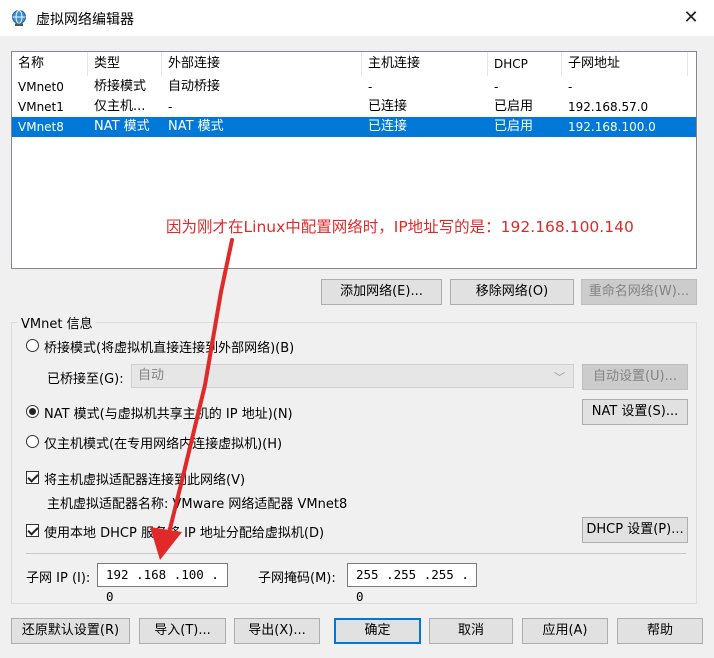 This screenshot has width=714, height=658. Describe the element at coordinates (612, 127) in the screenshot. I see `cell-subnet: 192.168.100.0` at that location.